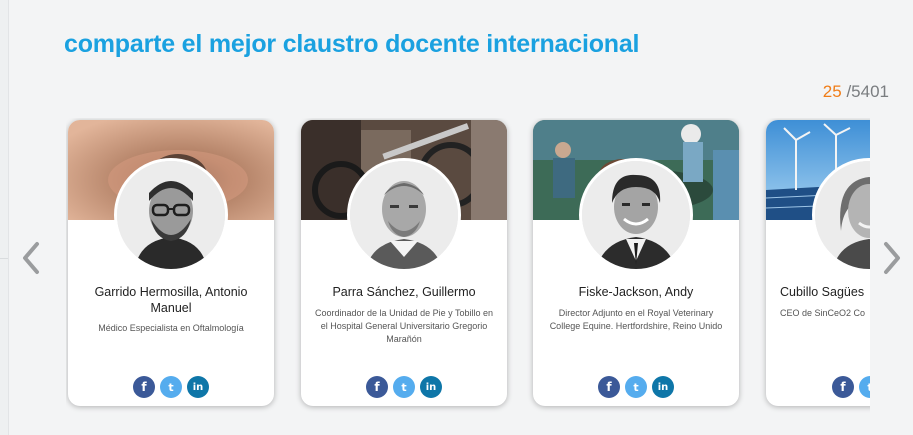  I want to click on teacher-name: Cubillo Sagües, so click(822, 292).